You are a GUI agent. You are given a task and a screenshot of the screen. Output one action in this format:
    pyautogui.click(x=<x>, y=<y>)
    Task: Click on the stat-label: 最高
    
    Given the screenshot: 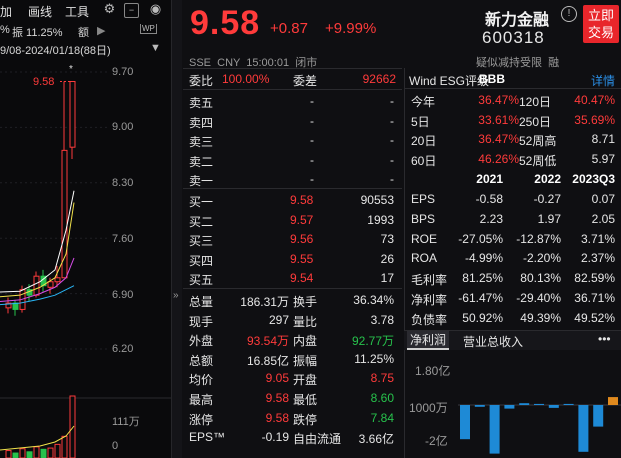 What is the action you would take?
    pyautogui.click(x=201, y=400)
    